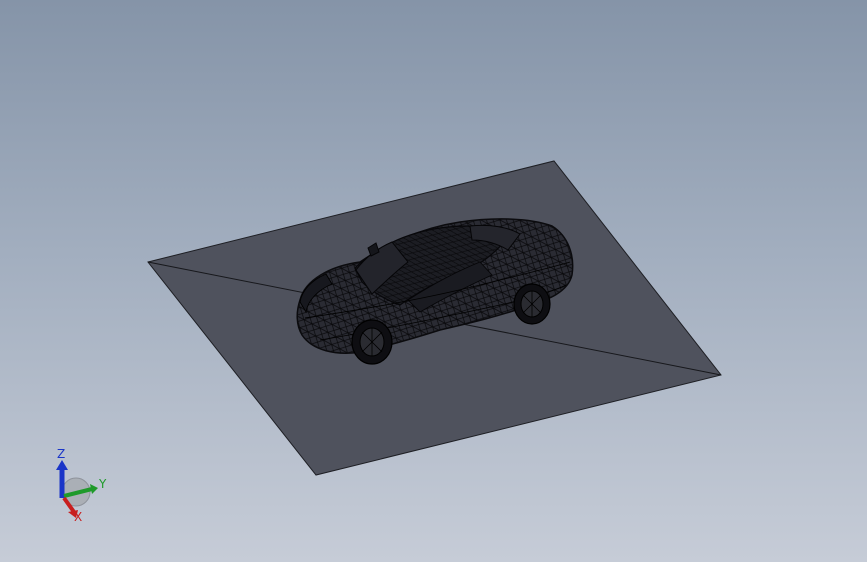 The width and height of the screenshot is (867, 562). I want to click on y-axis-label: Y, so click(102, 484).